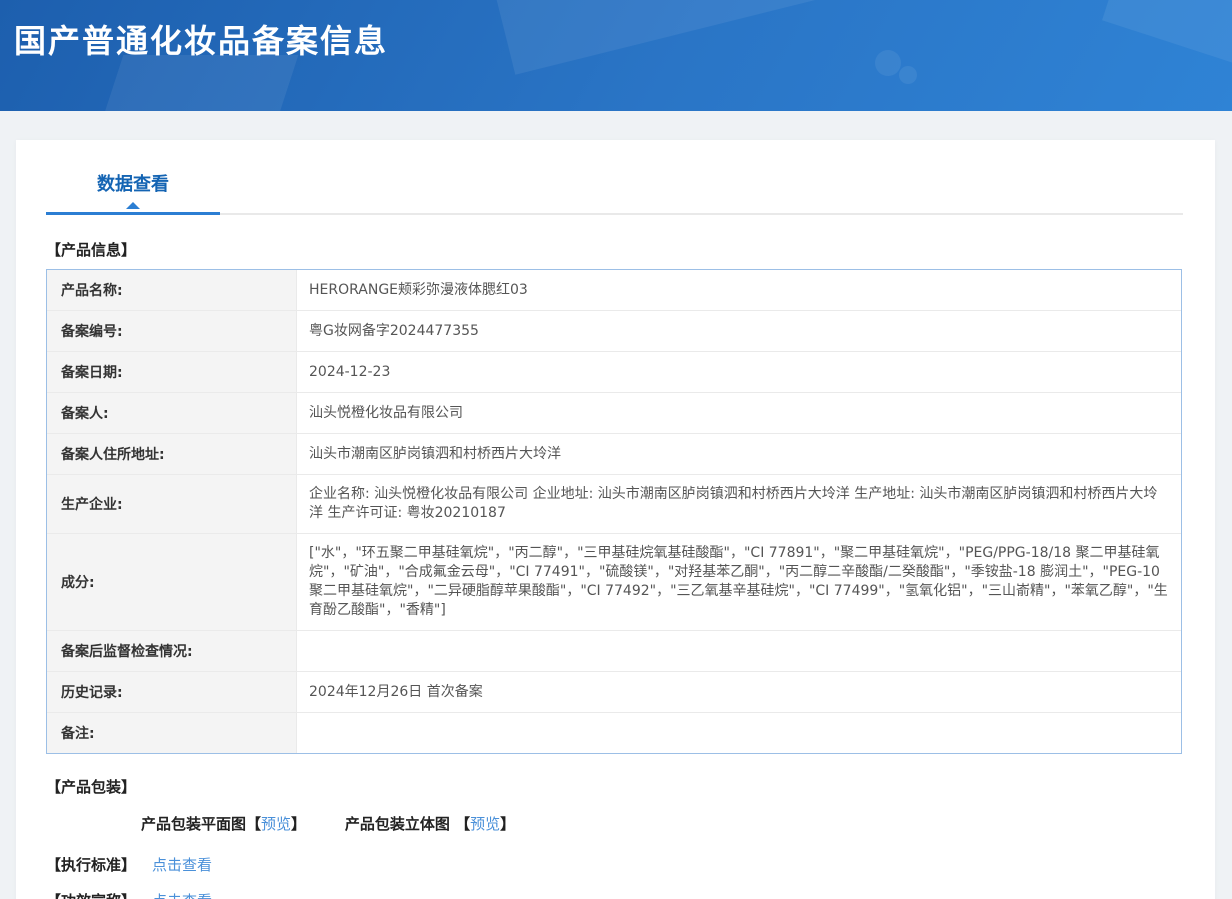 The image size is (1232, 899). What do you see at coordinates (172, 290) in the screenshot?
I see `row-label: 产品名称:` at bounding box center [172, 290].